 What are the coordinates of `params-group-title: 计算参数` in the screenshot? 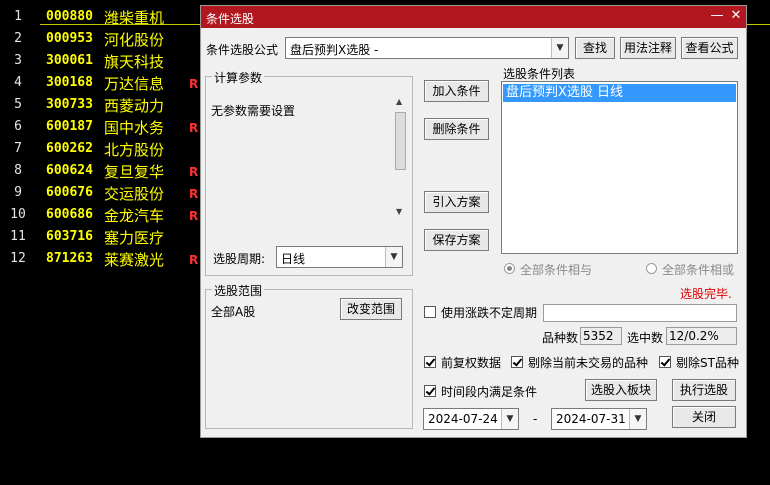 It's located at (238, 77).